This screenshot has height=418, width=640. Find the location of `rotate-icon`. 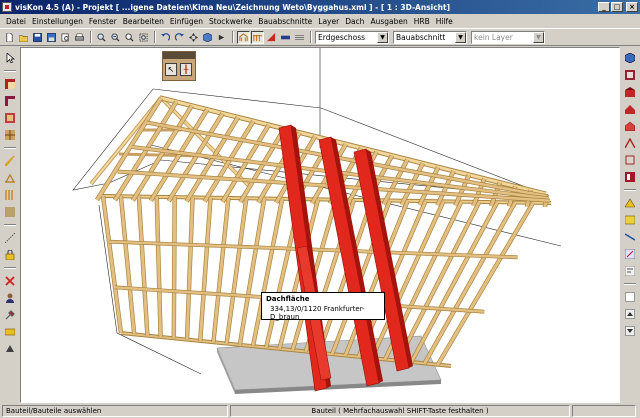

rotate-icon is located at coordinates (10, 348).